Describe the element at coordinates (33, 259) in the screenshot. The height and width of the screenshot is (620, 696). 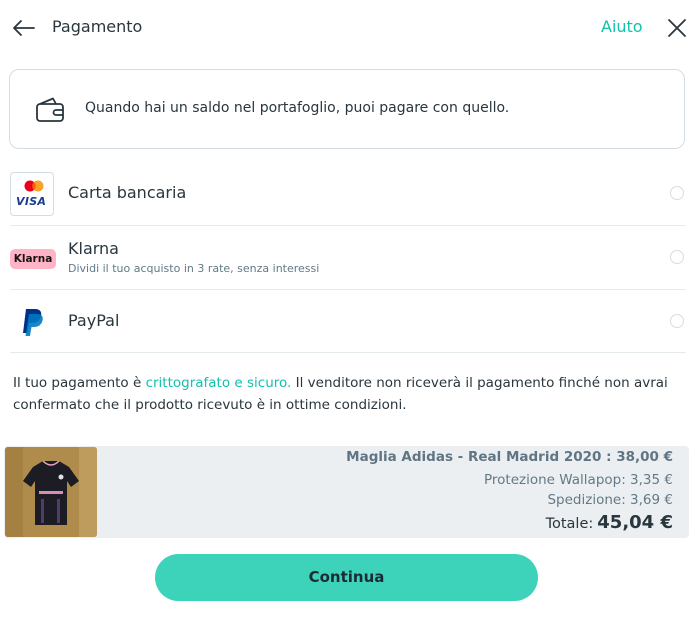
I see `klarna-logo: Klarna` at that location.